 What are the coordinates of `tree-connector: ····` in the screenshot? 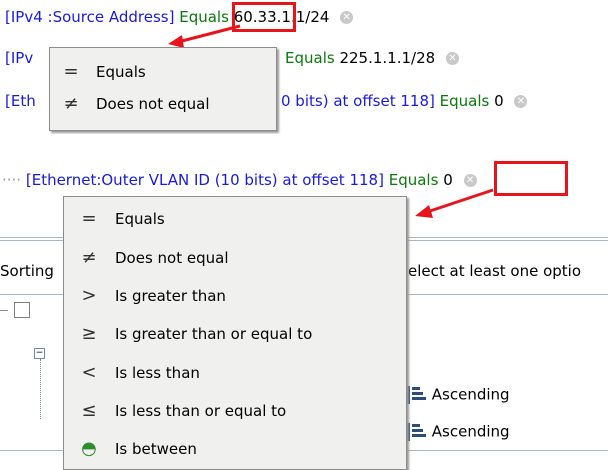 It's located at (12, 180).